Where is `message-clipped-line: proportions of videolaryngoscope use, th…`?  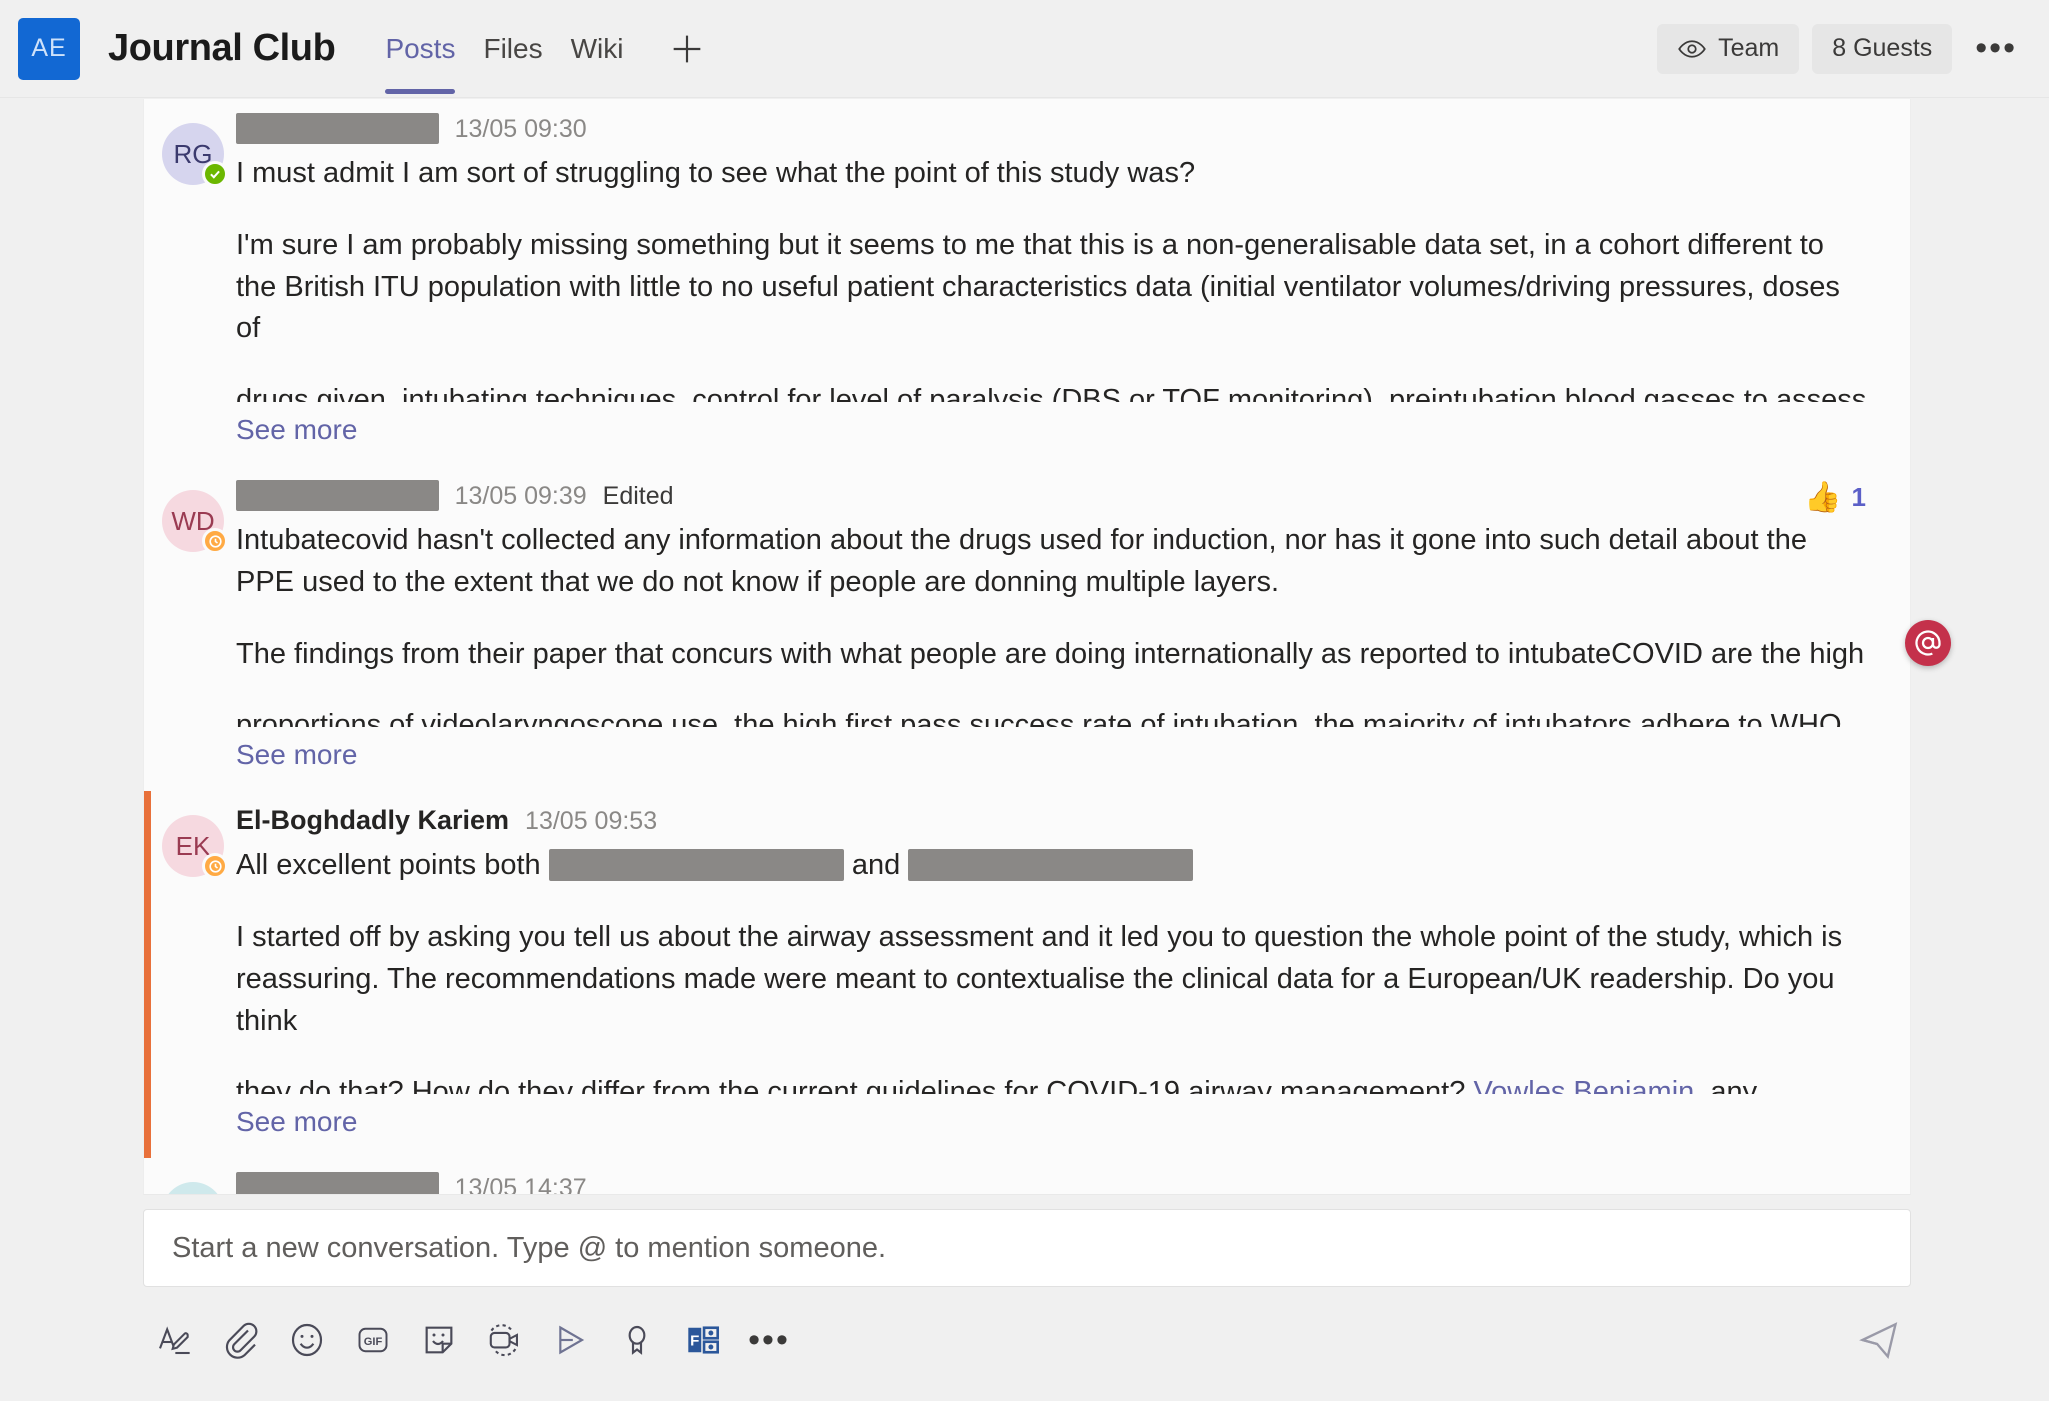
message-clipped-line: proportions of videolaryngoscope use, th… is located at coordinates (1039, 718).